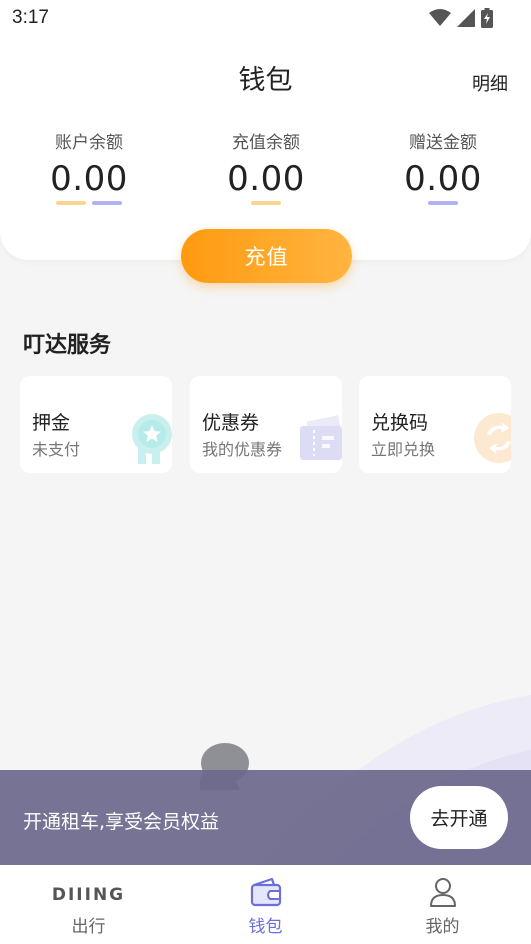  Describe the element at coordinates (440, 17) in the screenshot. I see `wifi-icon` at that location.